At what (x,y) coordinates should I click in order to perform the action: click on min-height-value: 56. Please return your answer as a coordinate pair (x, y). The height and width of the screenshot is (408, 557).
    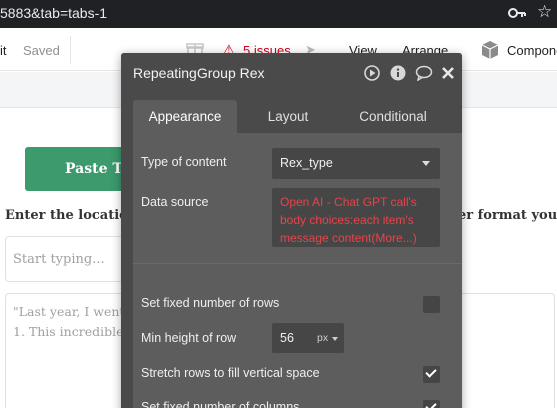
    Looking at the image, I should click on (287, 338).